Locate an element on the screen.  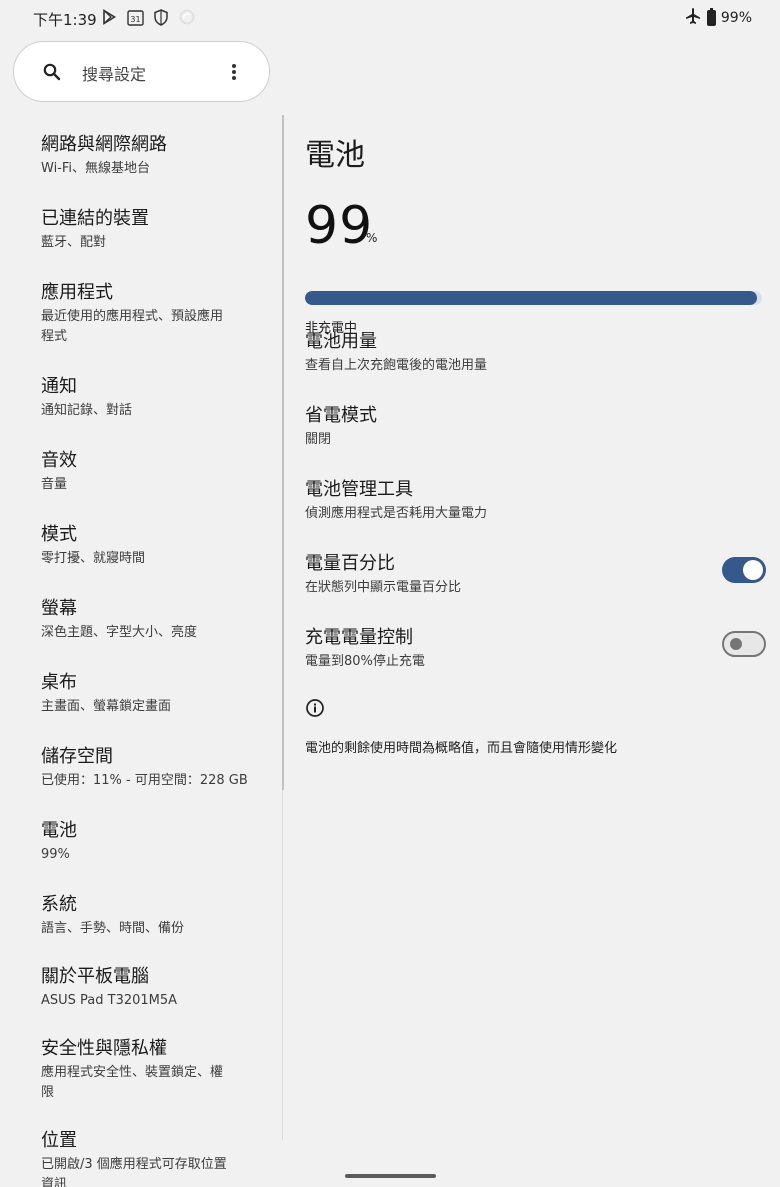
sidebar-item-security-privacy: 安全性與隱私權 應用程式安全性、裝置鎖定、權 限 is located at coordinates (141, 1064).